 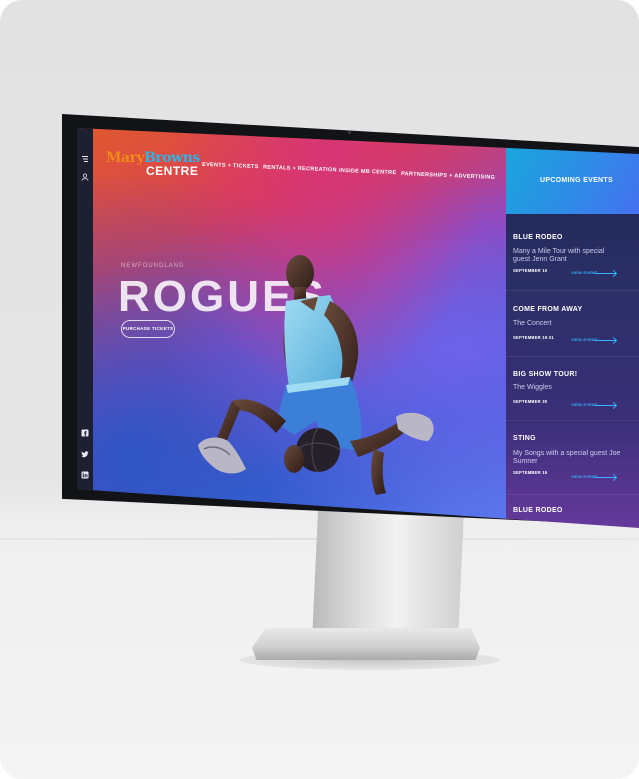 I want to click on event-date: SEPTEMBER 30, so click(x=530, y=401).